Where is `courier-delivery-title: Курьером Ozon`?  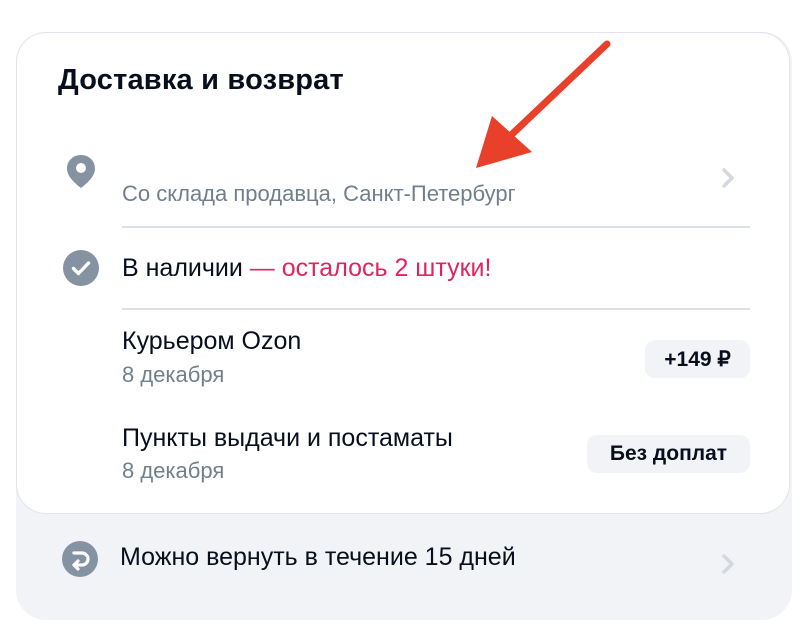
courier-delivery-title: Курьером Ozon is located at coordinates (212, 341).